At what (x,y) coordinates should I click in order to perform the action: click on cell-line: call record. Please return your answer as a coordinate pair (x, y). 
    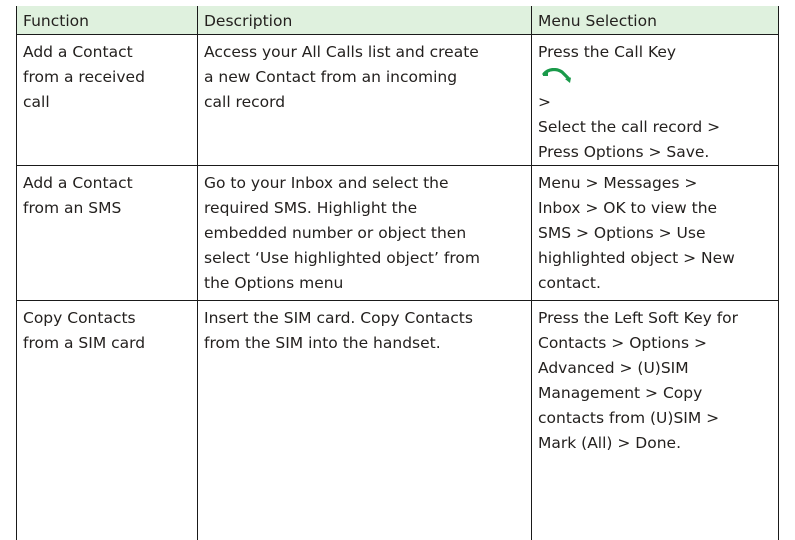
    Looking at the image, I should click on (364, 102).